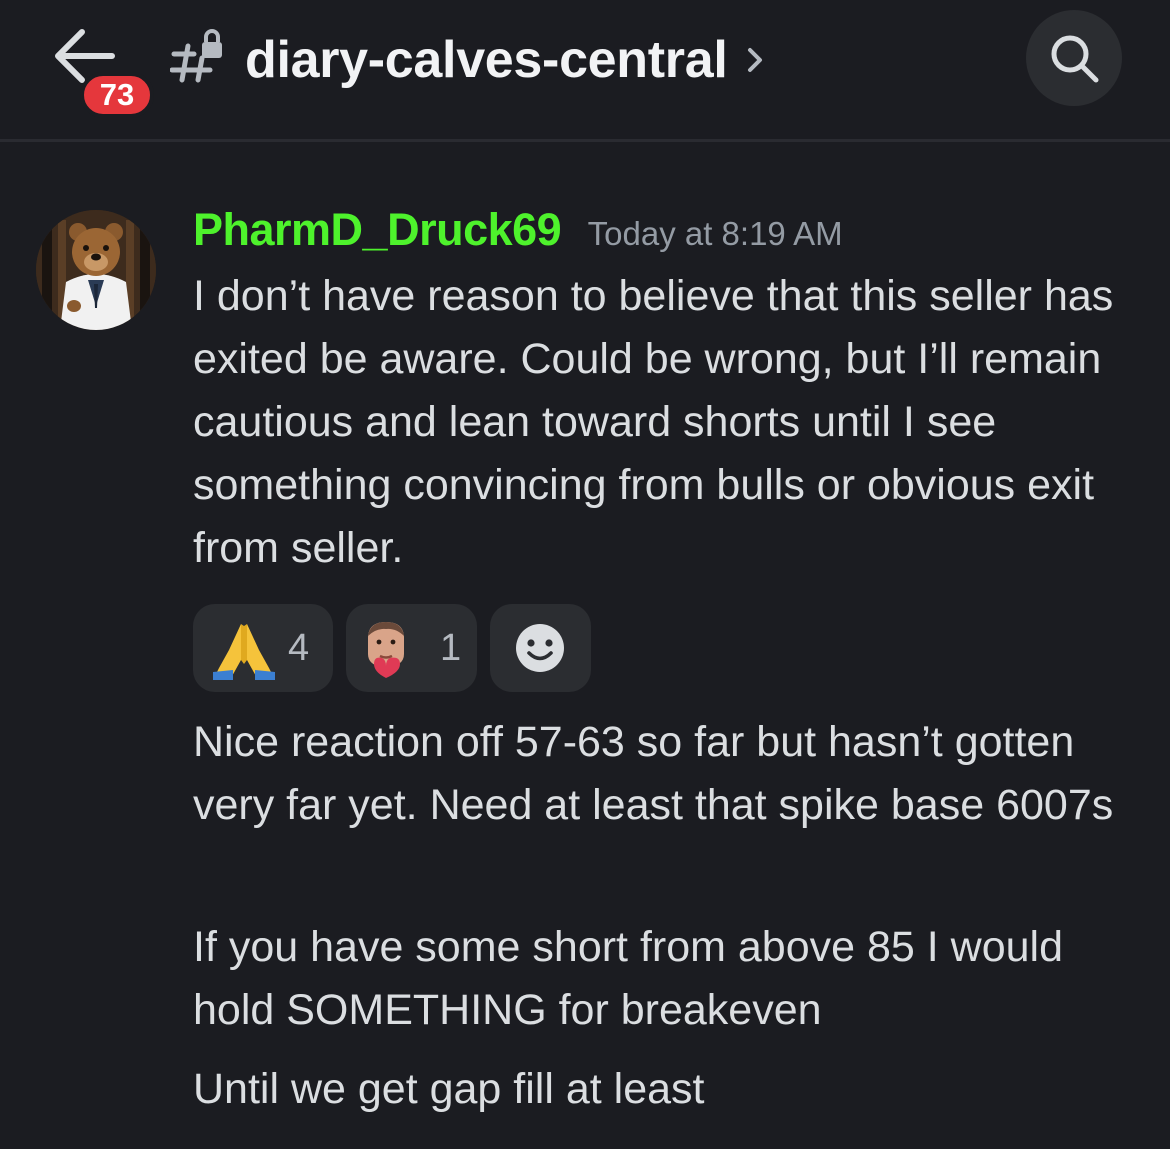 The image size is (1170, 1149). I want to click on unread-count-badge: 73, so click(117, 95).